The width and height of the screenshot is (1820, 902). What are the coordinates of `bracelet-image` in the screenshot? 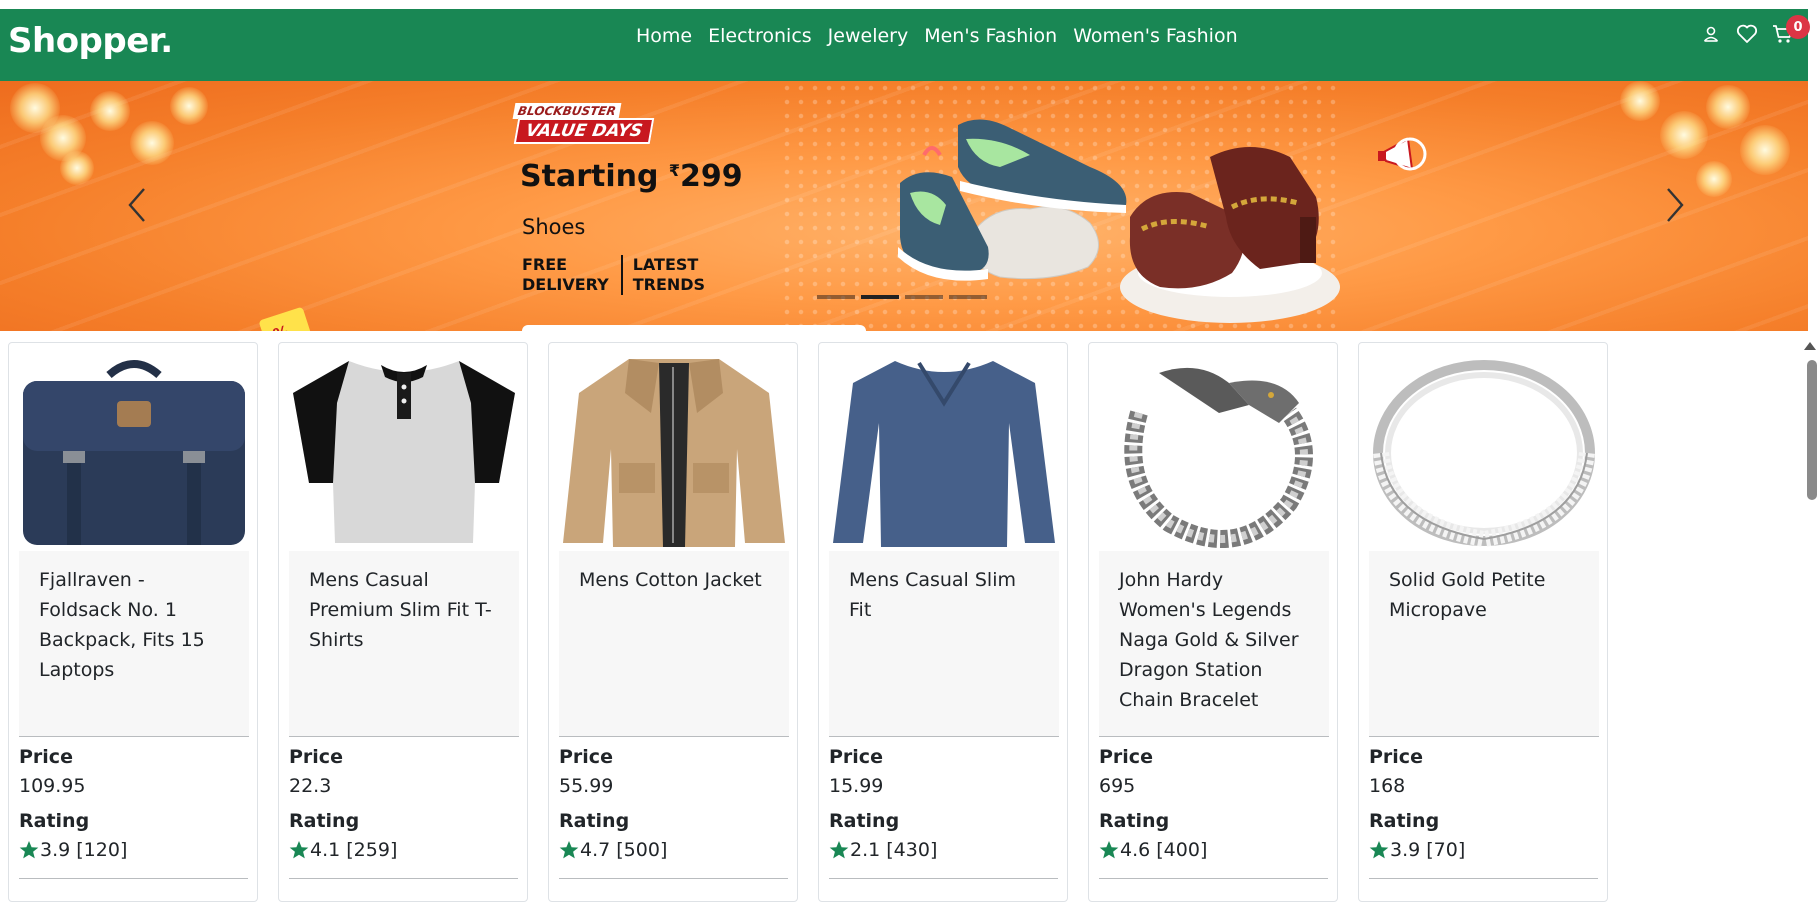 It's located at (1218, 457).